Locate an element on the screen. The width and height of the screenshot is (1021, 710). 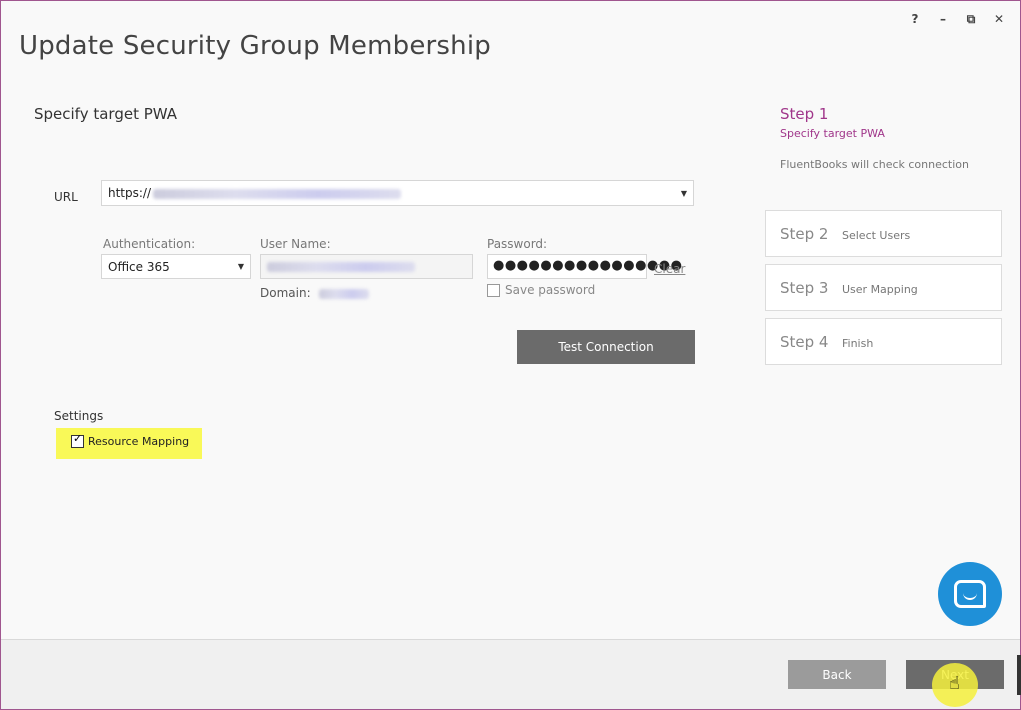
username-redacted is located at coordinates (341, 267).